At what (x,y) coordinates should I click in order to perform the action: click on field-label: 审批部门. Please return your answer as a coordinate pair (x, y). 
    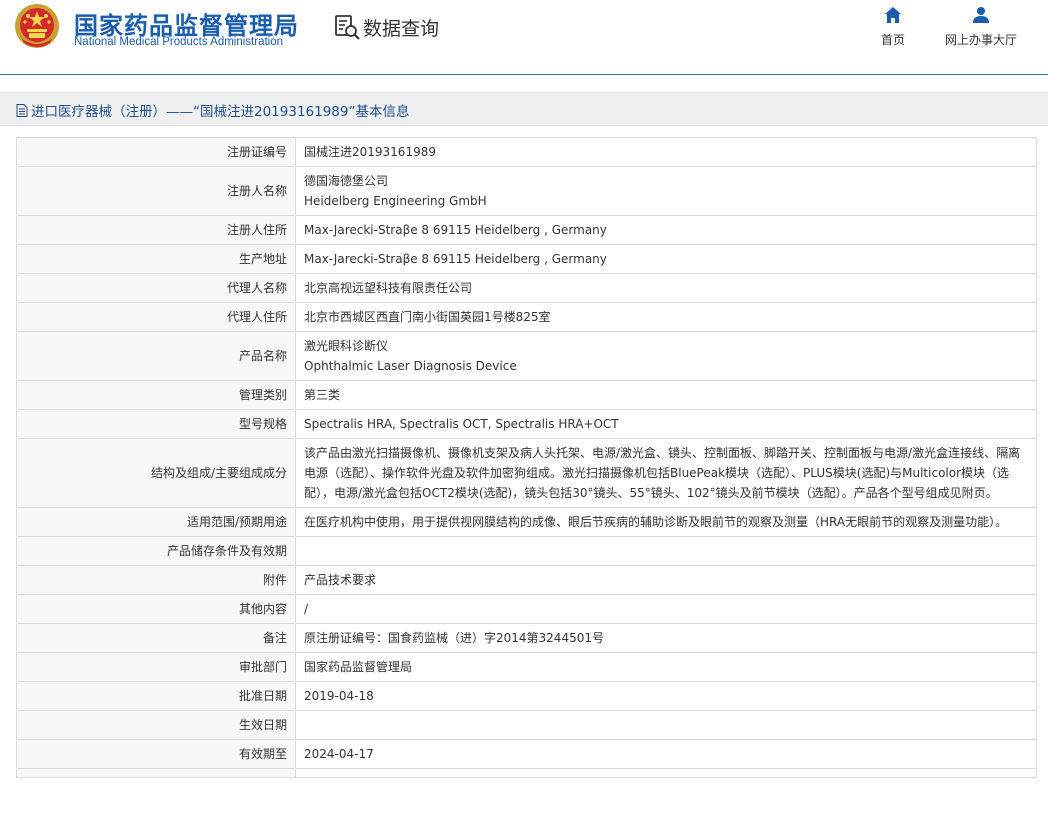
    Looking at the image, I should click on (156, 667).